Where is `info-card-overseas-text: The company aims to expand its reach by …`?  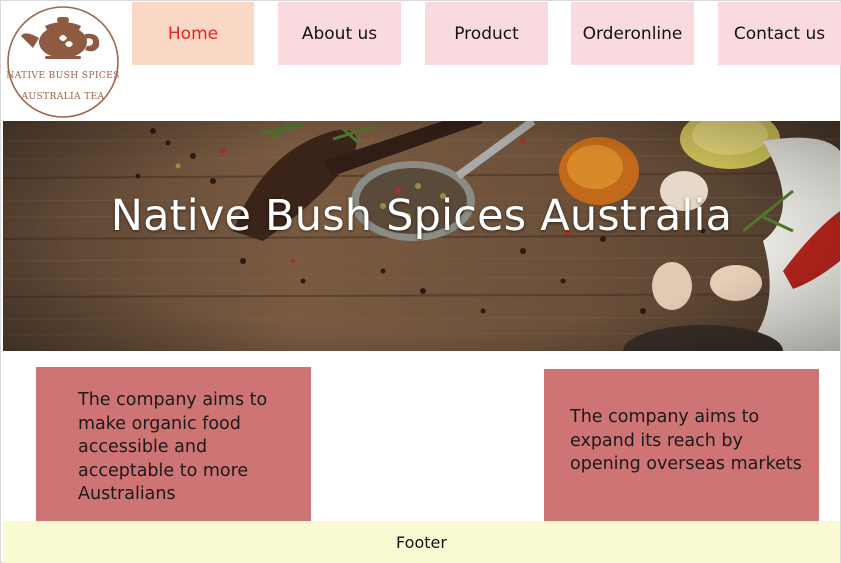 info-card-overseas-text: The company aims to expand its reach by … is located at coordinates (686, 440).